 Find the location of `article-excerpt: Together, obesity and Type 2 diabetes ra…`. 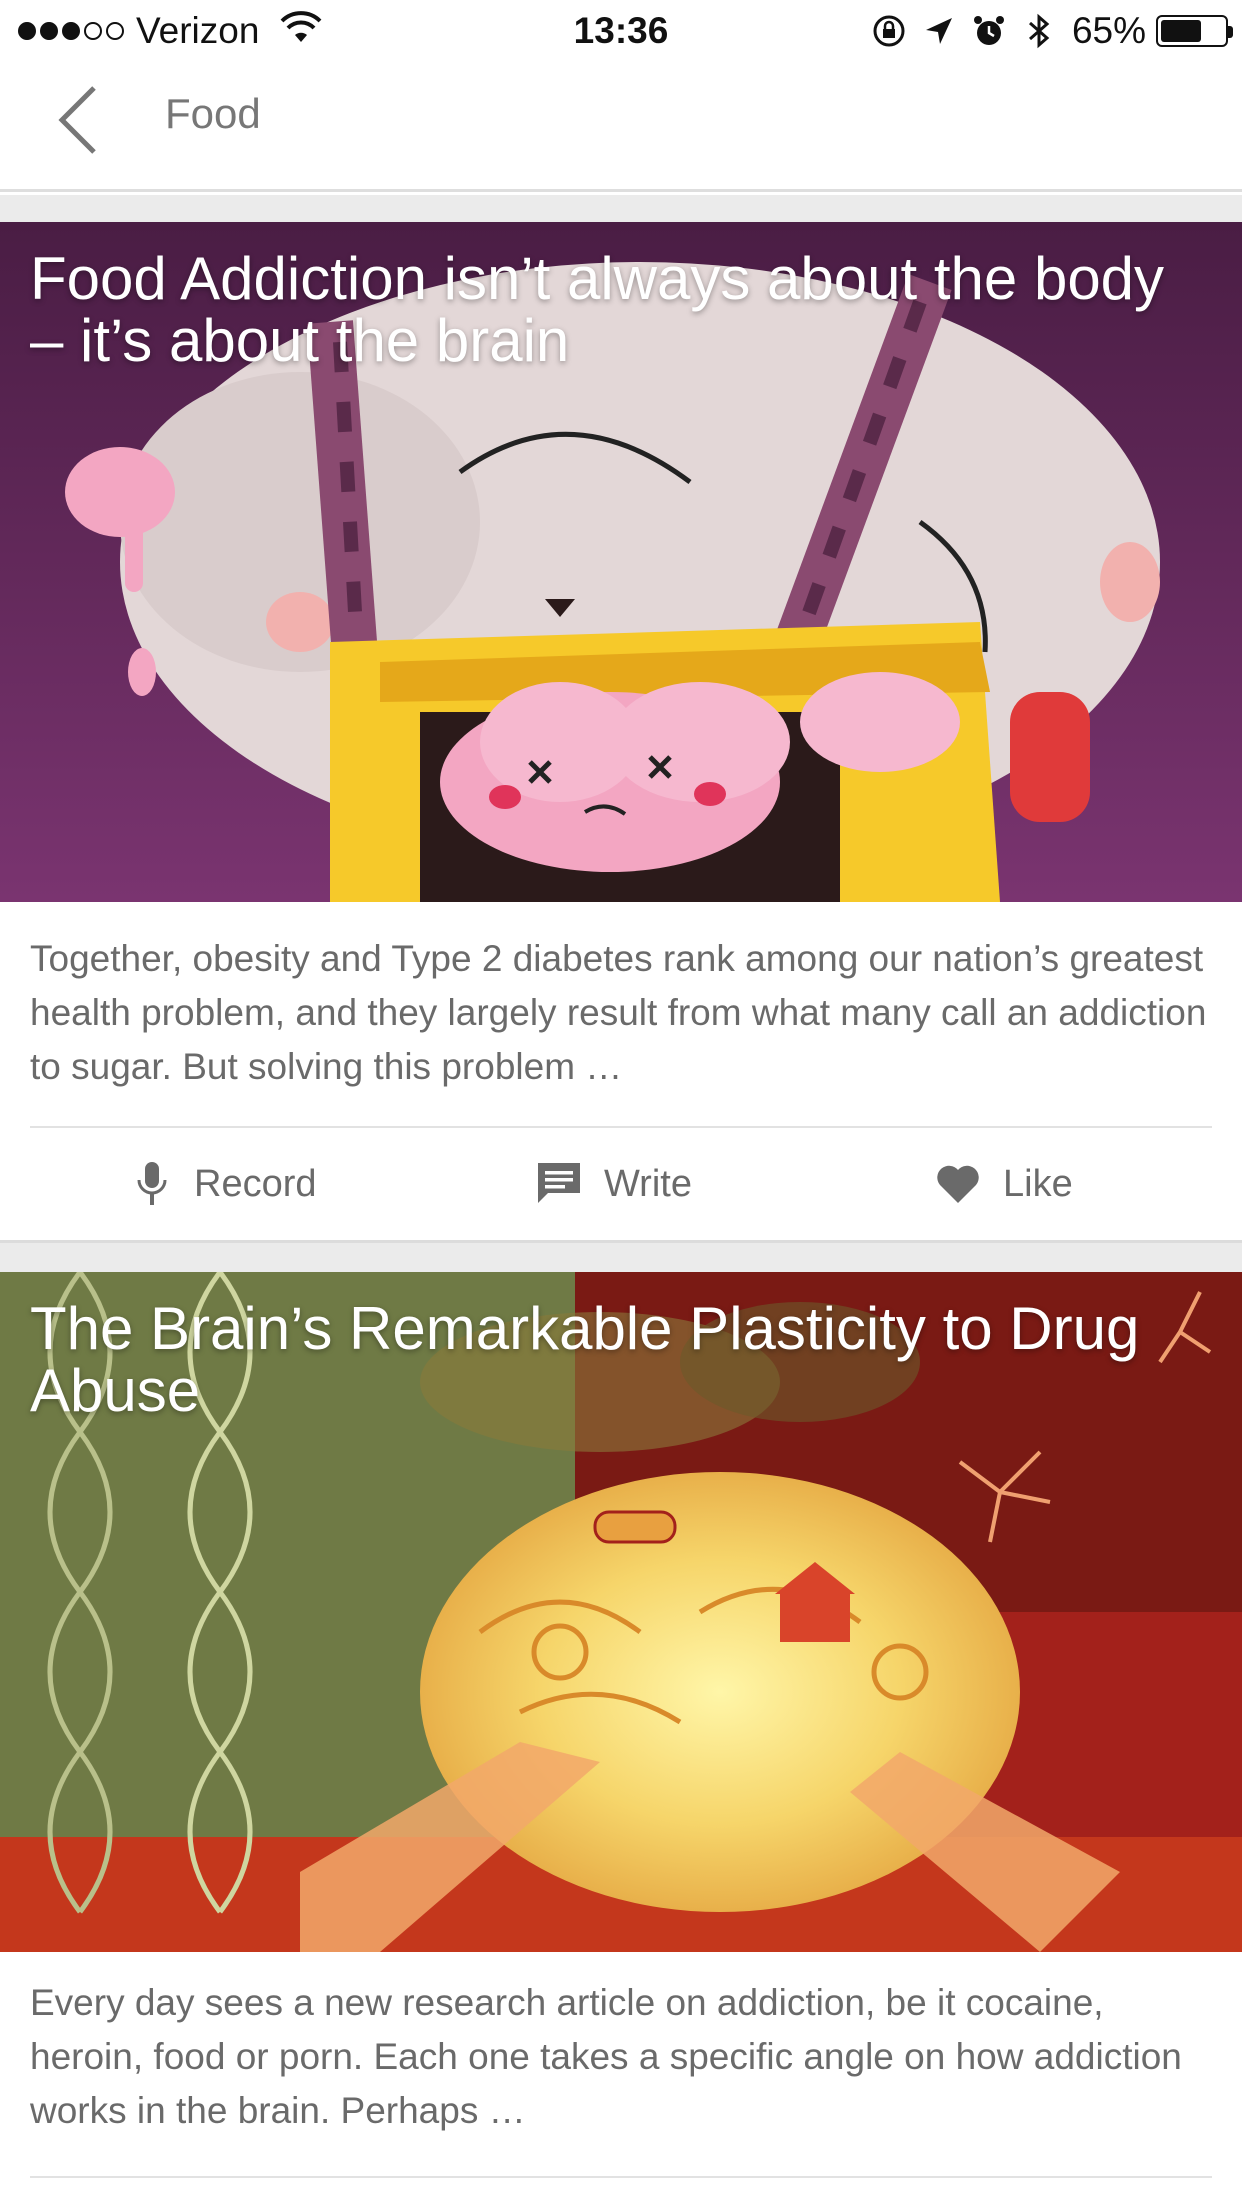

article-excerpt: Together, obesity and Type 2 diabetes ra… is located at coordinates (618, 1012).